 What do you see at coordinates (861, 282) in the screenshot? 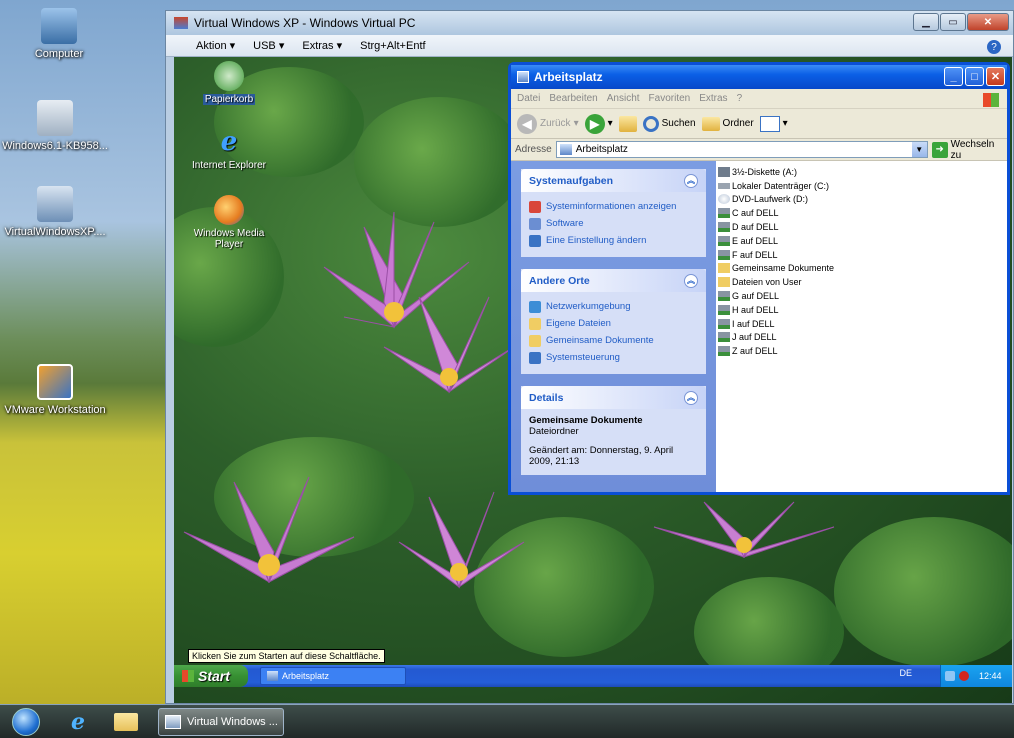
I see `file-item-user-files: Dateien von User` at bounding box center [861, 282].